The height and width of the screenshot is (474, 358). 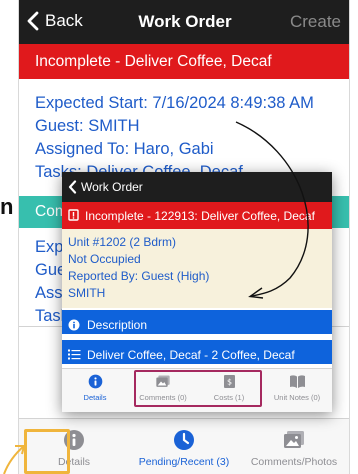 I want to click on back-label: Back, so click(x=64, y=20).